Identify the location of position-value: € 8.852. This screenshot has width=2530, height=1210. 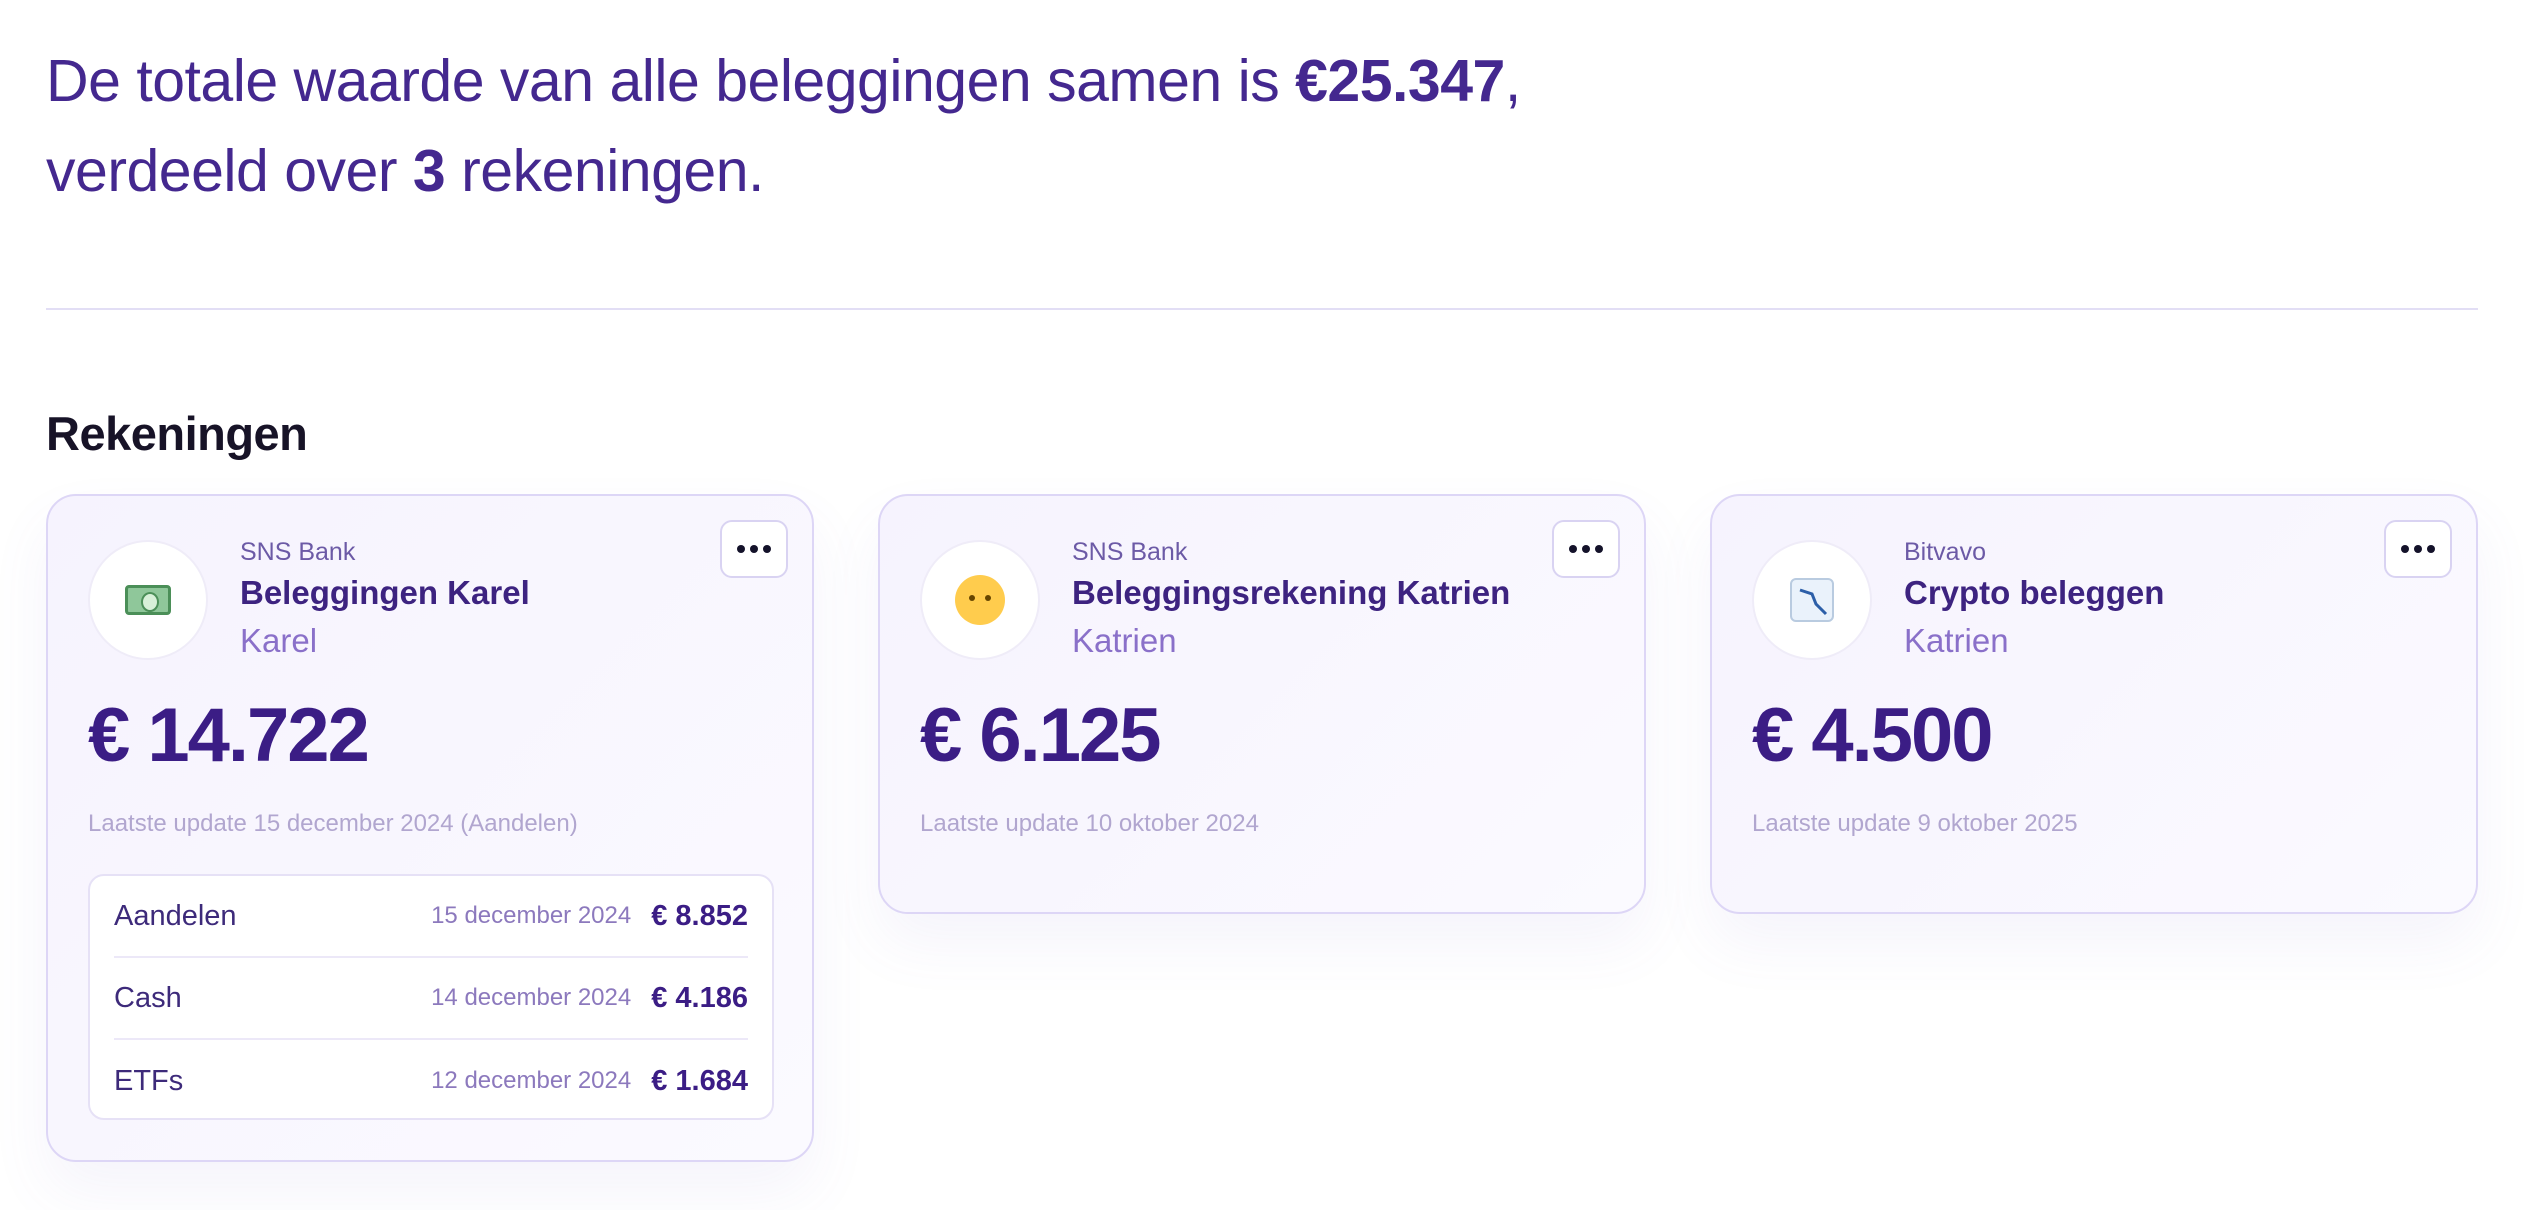
(699, 915).